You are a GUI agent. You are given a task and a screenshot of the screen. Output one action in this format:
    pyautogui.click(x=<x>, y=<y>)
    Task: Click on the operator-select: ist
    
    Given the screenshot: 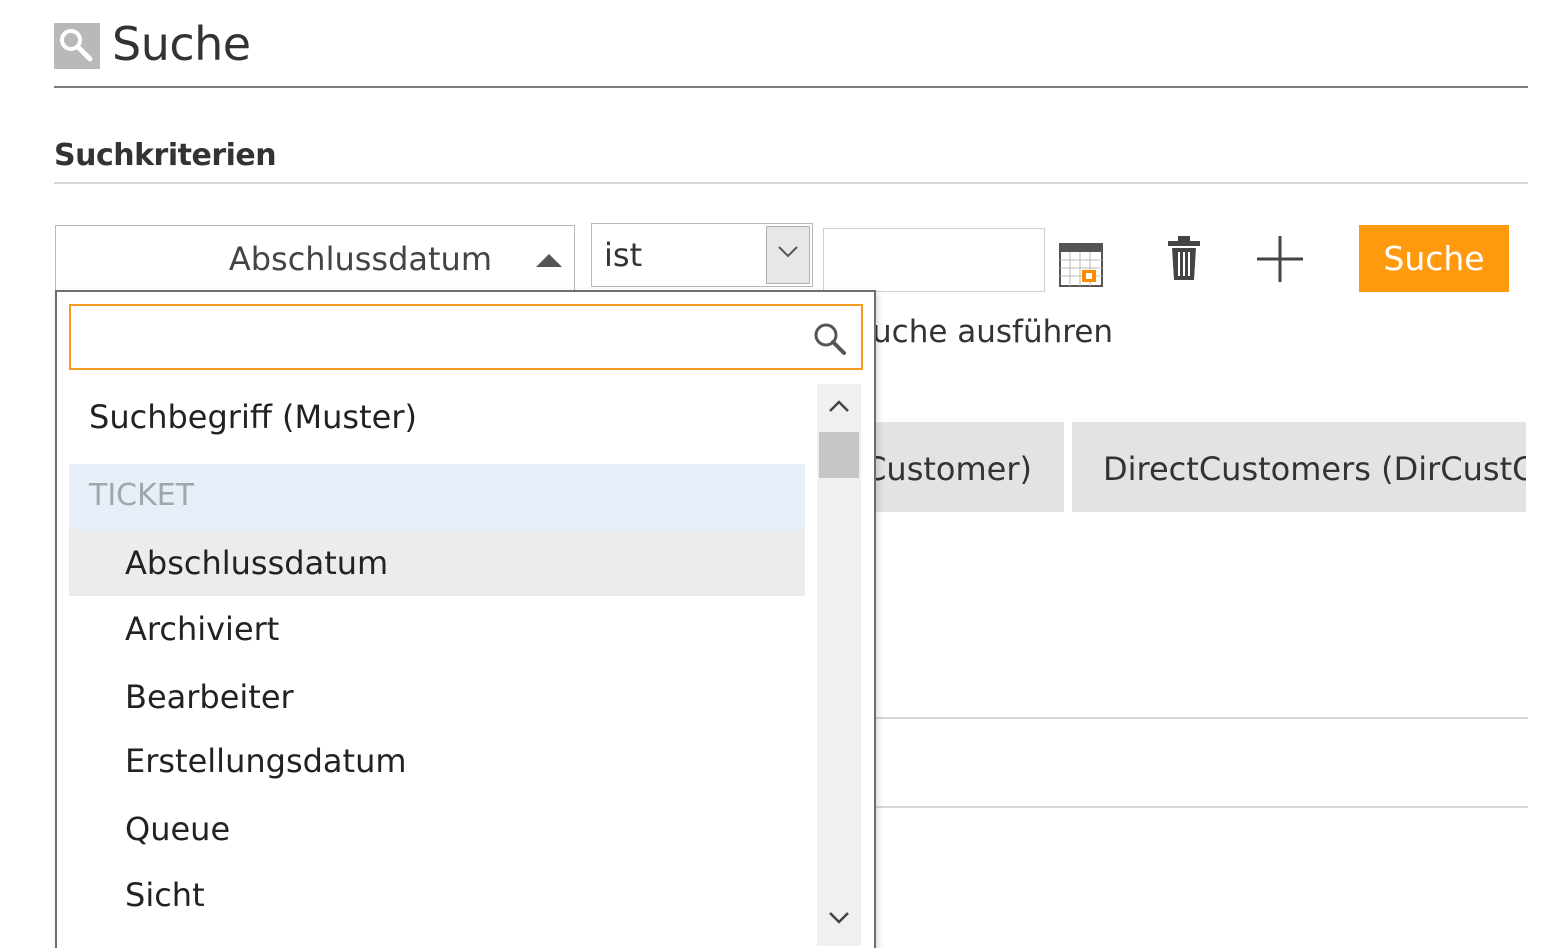 What is the action you would take?
    pyautogui.click(x=702, y=255)
    